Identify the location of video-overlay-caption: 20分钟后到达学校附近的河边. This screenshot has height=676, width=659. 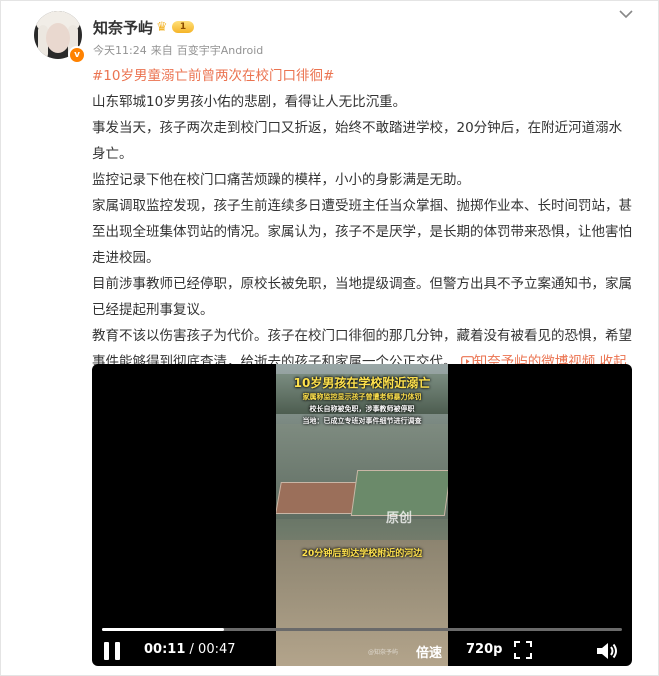
(362, 554).